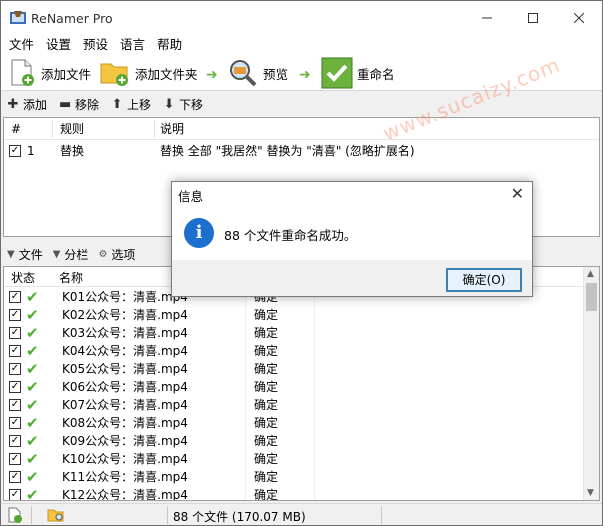 The image size is (603, 526). I want to click on dialog-title: 信息, so click(191, 196).